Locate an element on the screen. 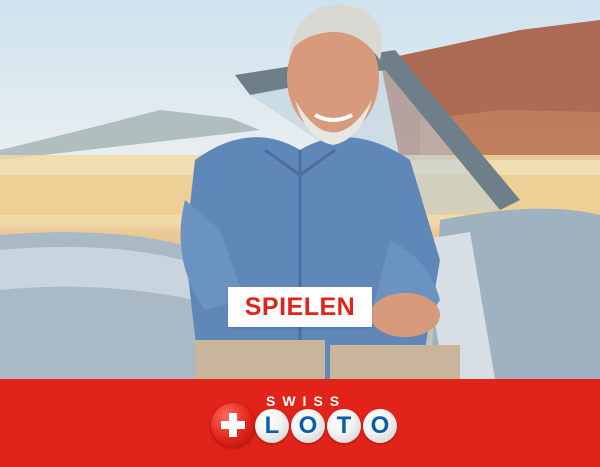 The width and height of the screenshot is (600, 467). logo-ball: T is located at coordinates (344, 426).